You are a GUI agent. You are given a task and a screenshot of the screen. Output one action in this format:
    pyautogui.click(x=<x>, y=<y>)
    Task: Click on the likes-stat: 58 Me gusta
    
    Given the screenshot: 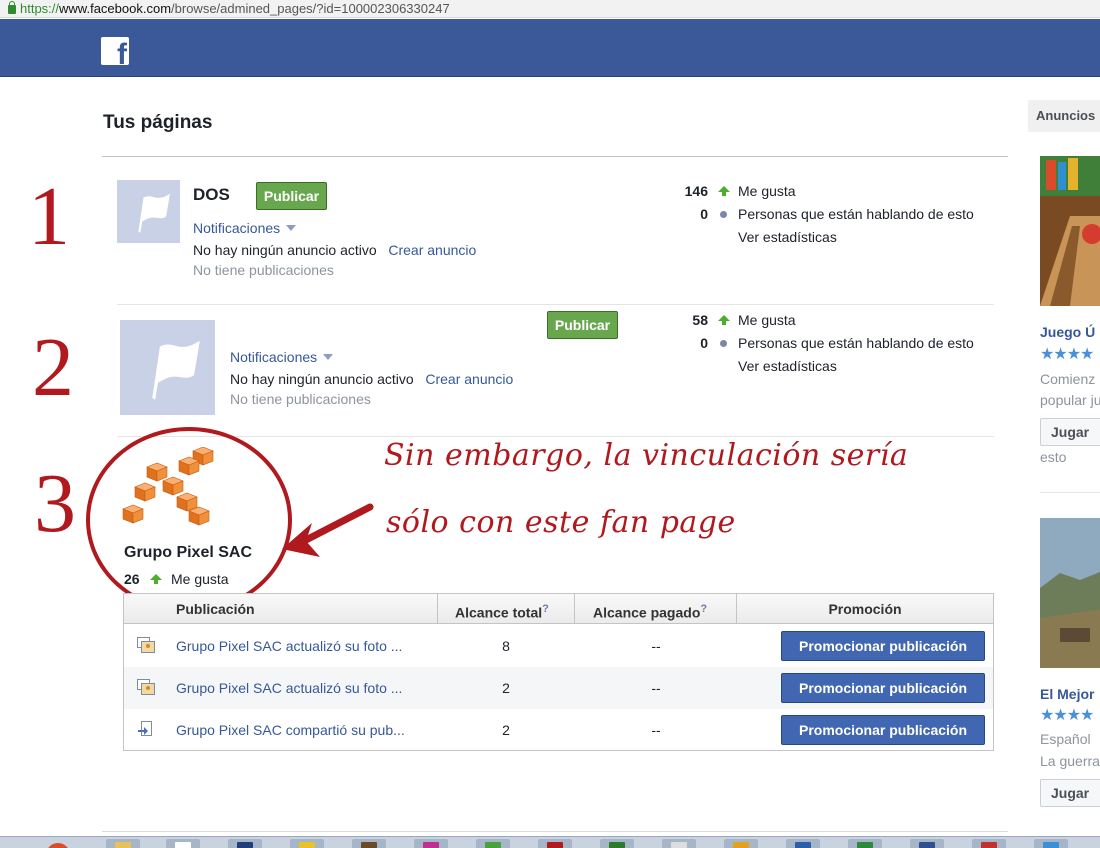 What is the action you would take?
    pyautogui.click(x=744, y=320)
    